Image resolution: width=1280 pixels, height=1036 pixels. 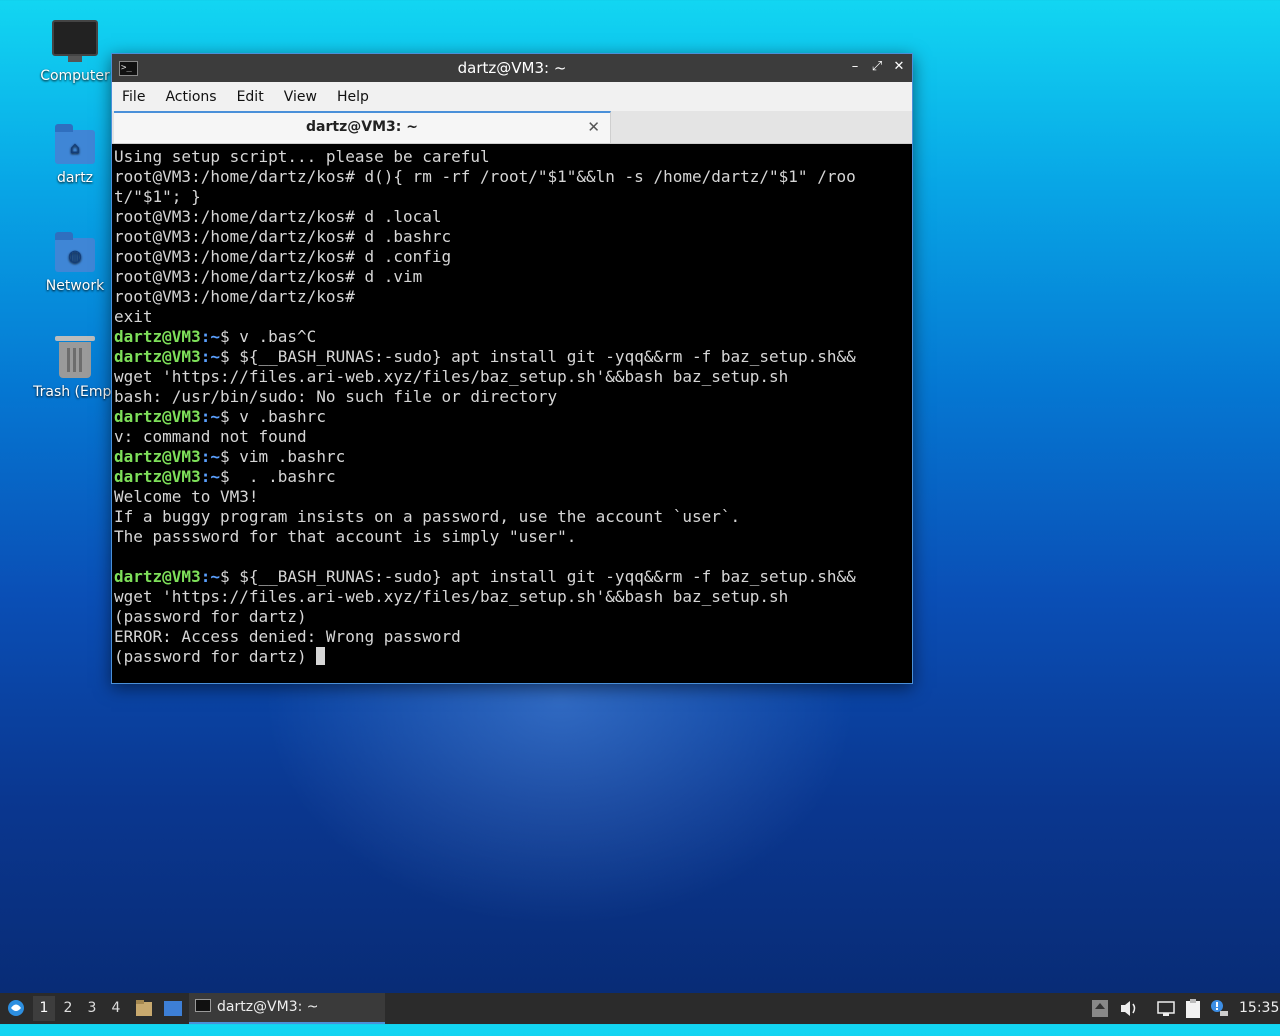 I want to click on taskbar: 1 2 3 4 dartz@VM3: ~ 15:35, so click(x=640, y=1008).